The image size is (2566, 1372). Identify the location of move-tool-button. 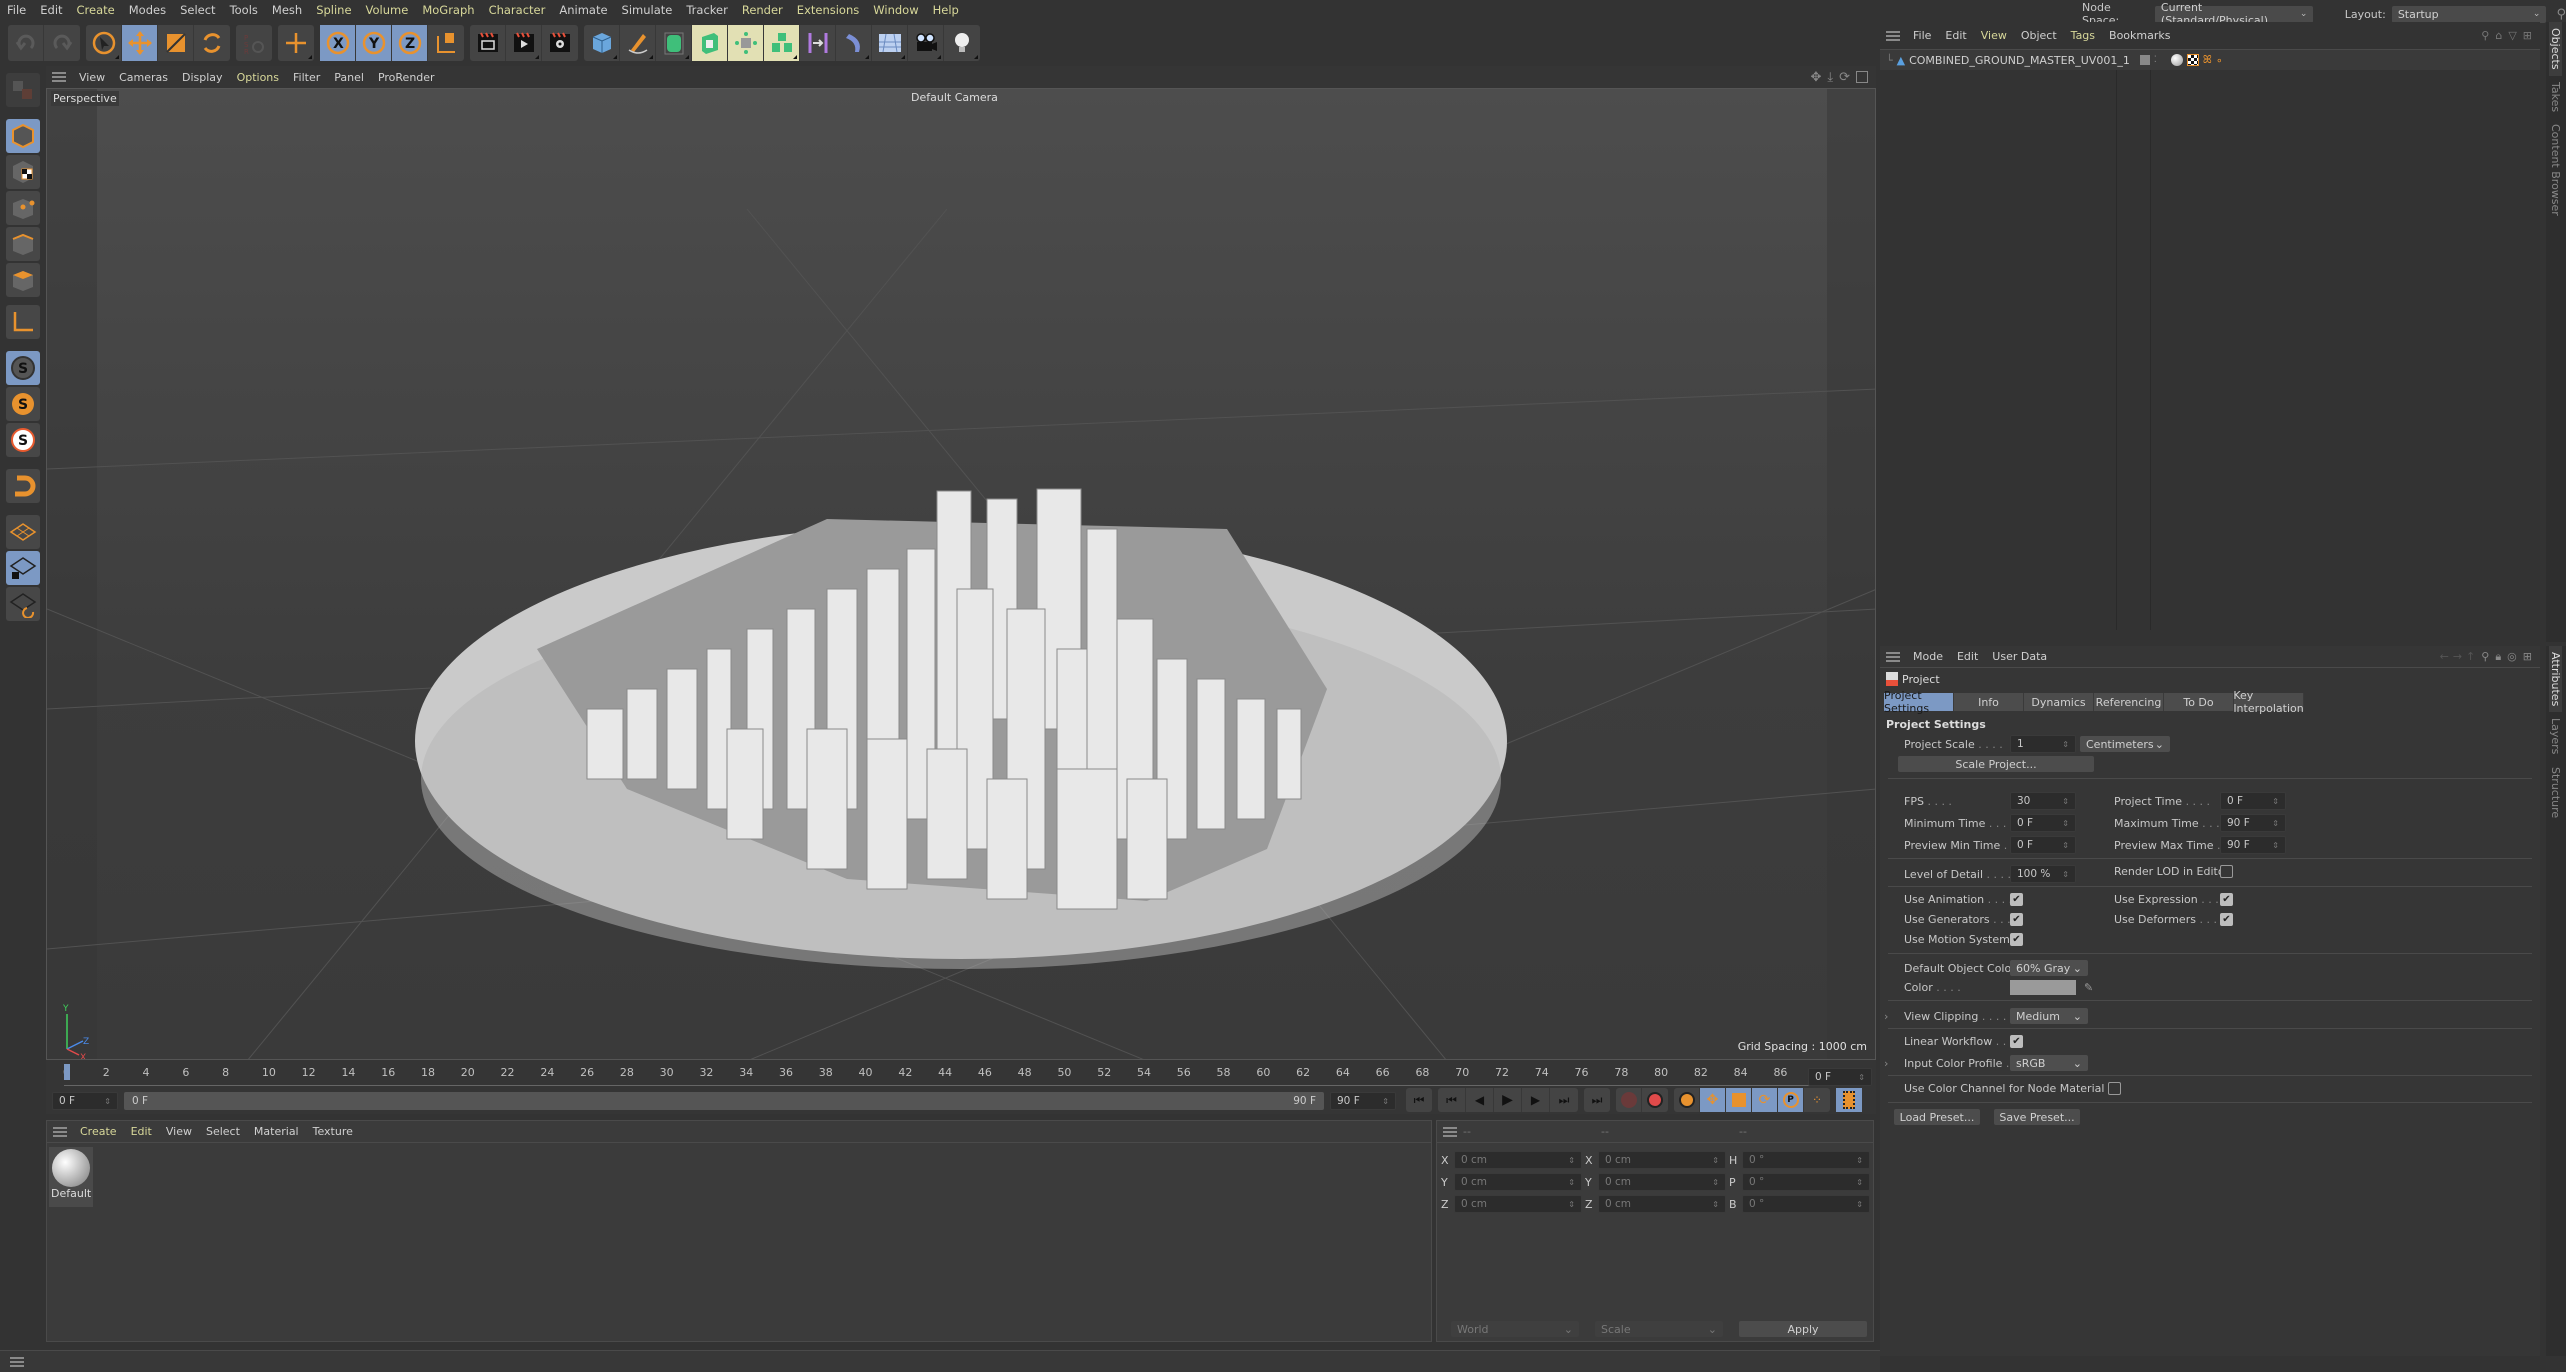
(140, 43).